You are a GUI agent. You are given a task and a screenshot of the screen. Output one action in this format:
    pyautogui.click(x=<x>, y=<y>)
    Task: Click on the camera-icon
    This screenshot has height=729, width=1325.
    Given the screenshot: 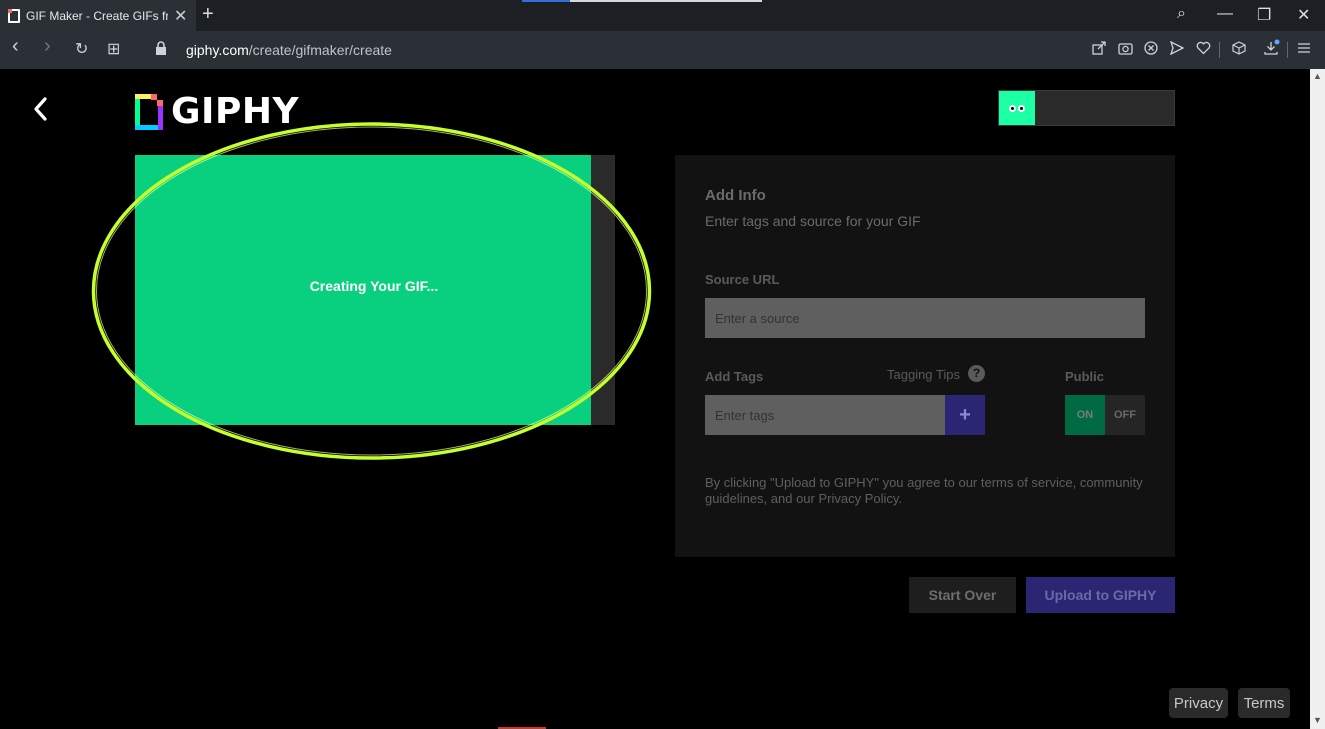 What is the action you would take?
    pyautogui.click(x=1125, y=48)
    